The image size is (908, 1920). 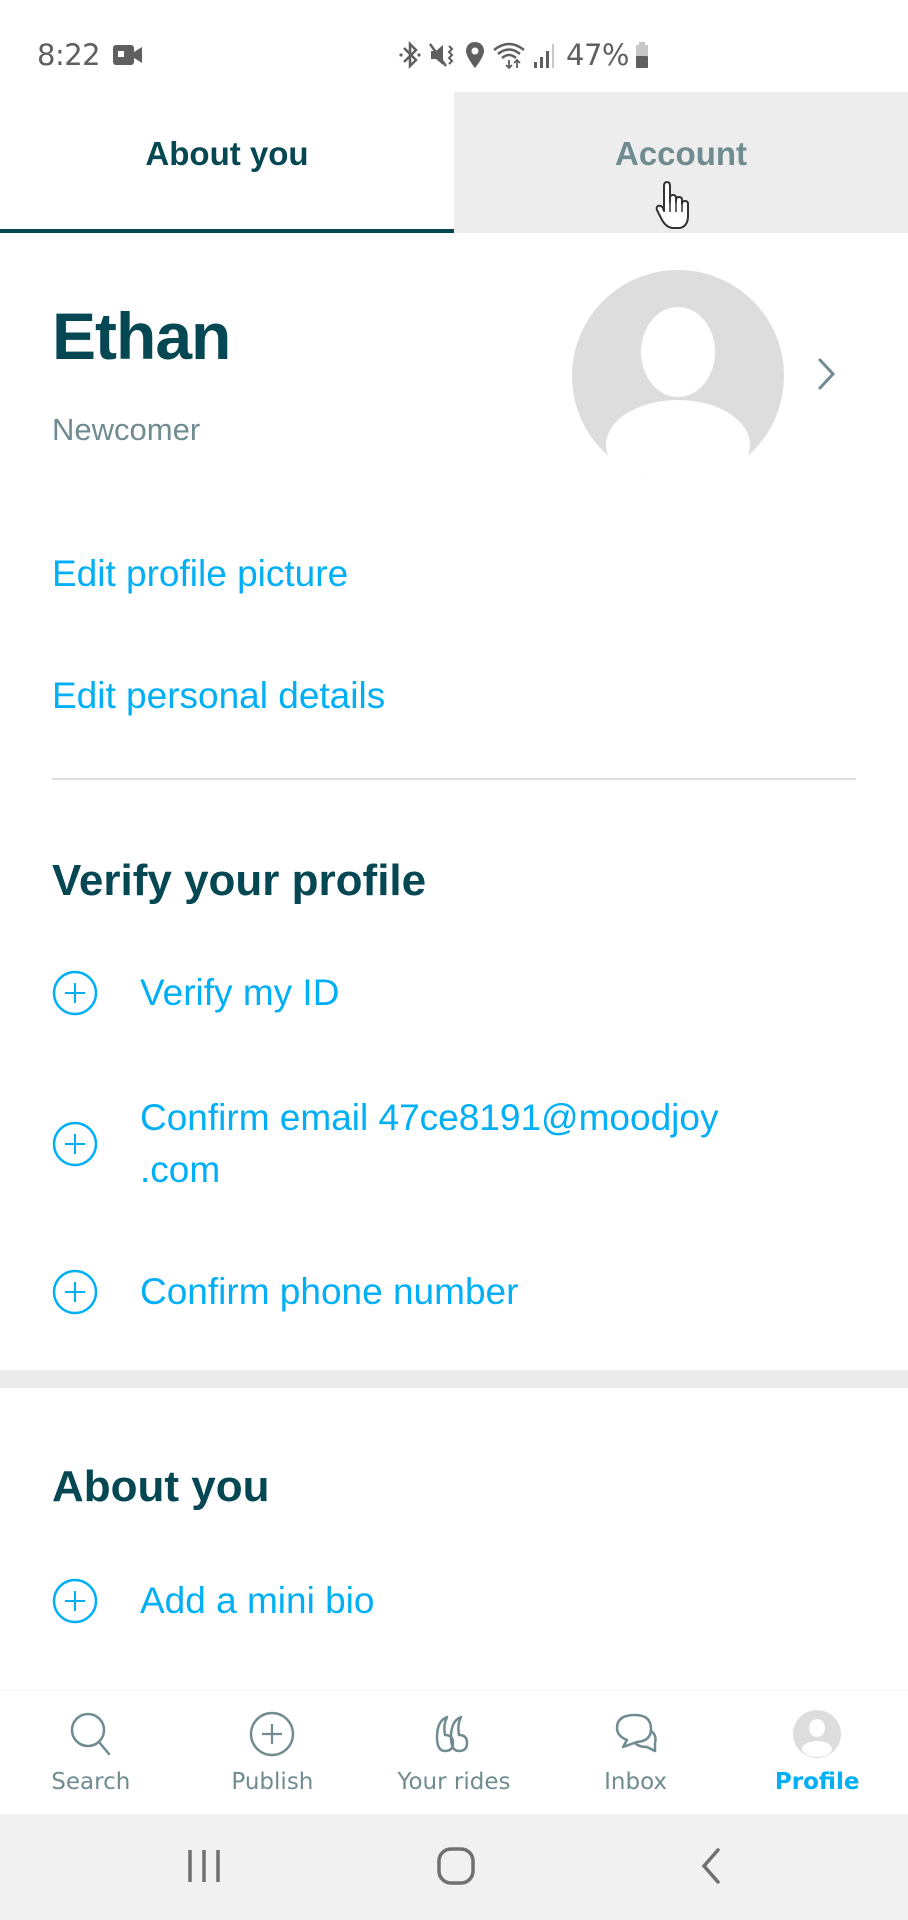 What do you see at coordinates (817, 1734) in the screenshot?
I see `profile-avatar-icon` at bounding box center [817, 1734].